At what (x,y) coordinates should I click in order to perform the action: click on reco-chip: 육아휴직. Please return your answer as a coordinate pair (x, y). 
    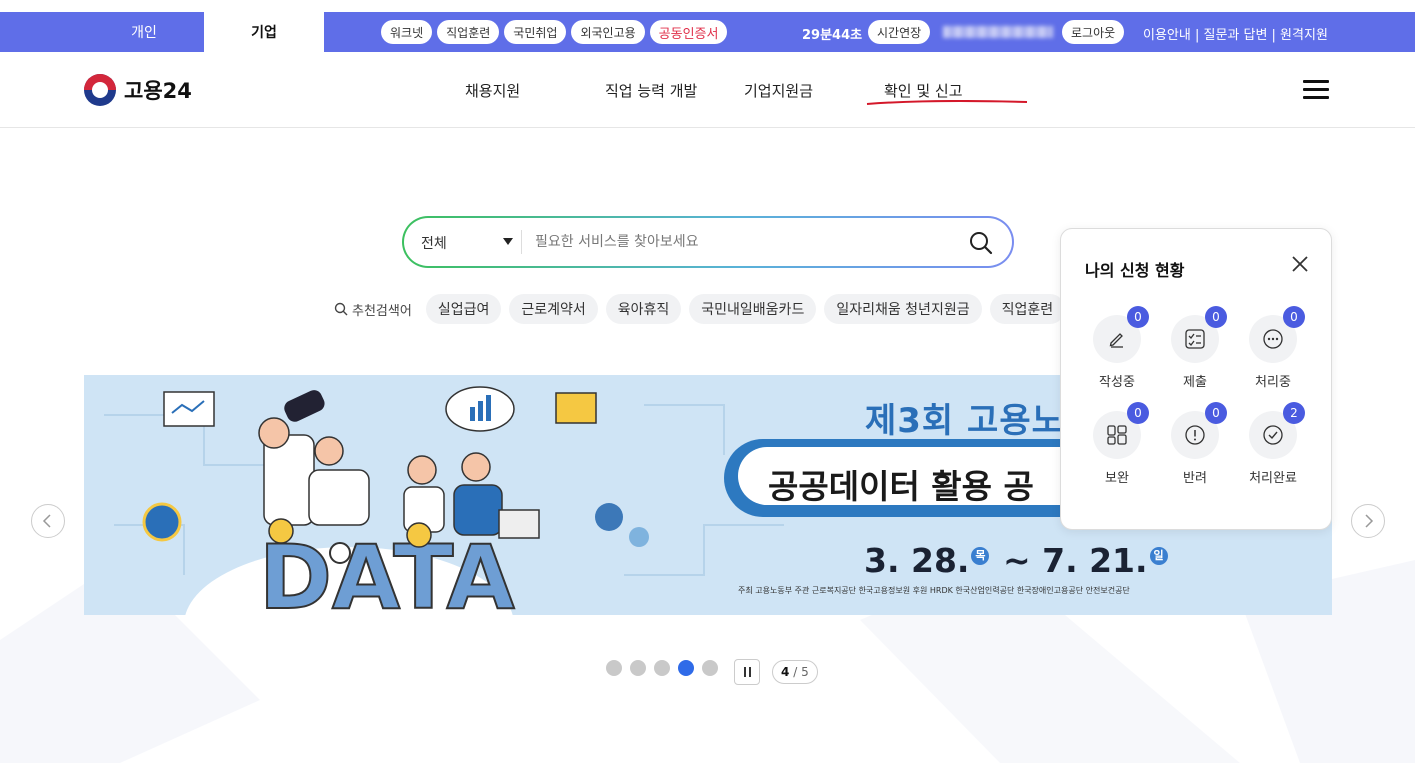
    Looking at the image, I should click on (643, 309).